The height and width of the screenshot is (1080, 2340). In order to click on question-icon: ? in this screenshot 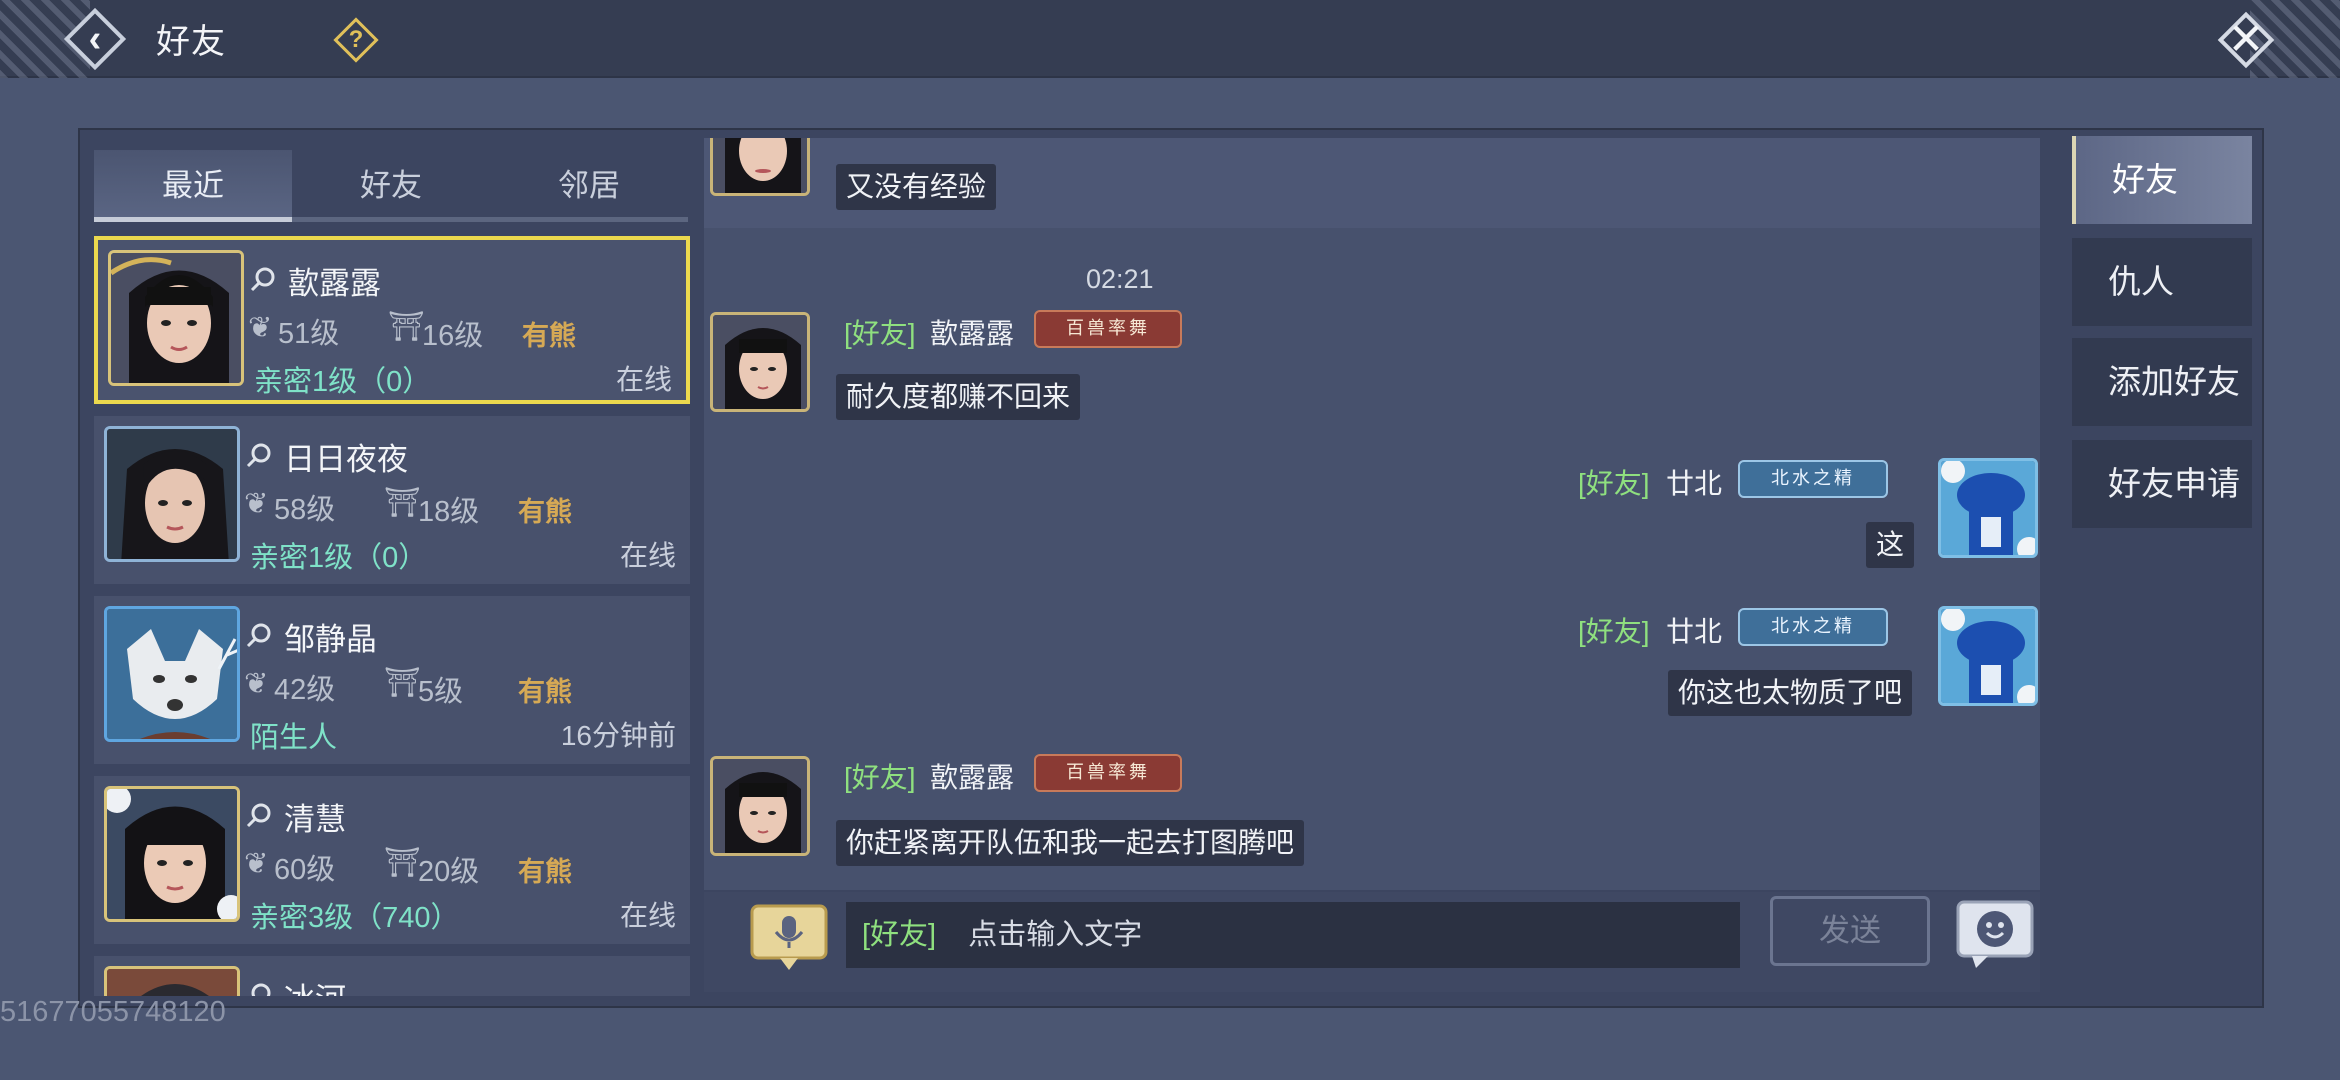, I will do `click(356, 39)`.